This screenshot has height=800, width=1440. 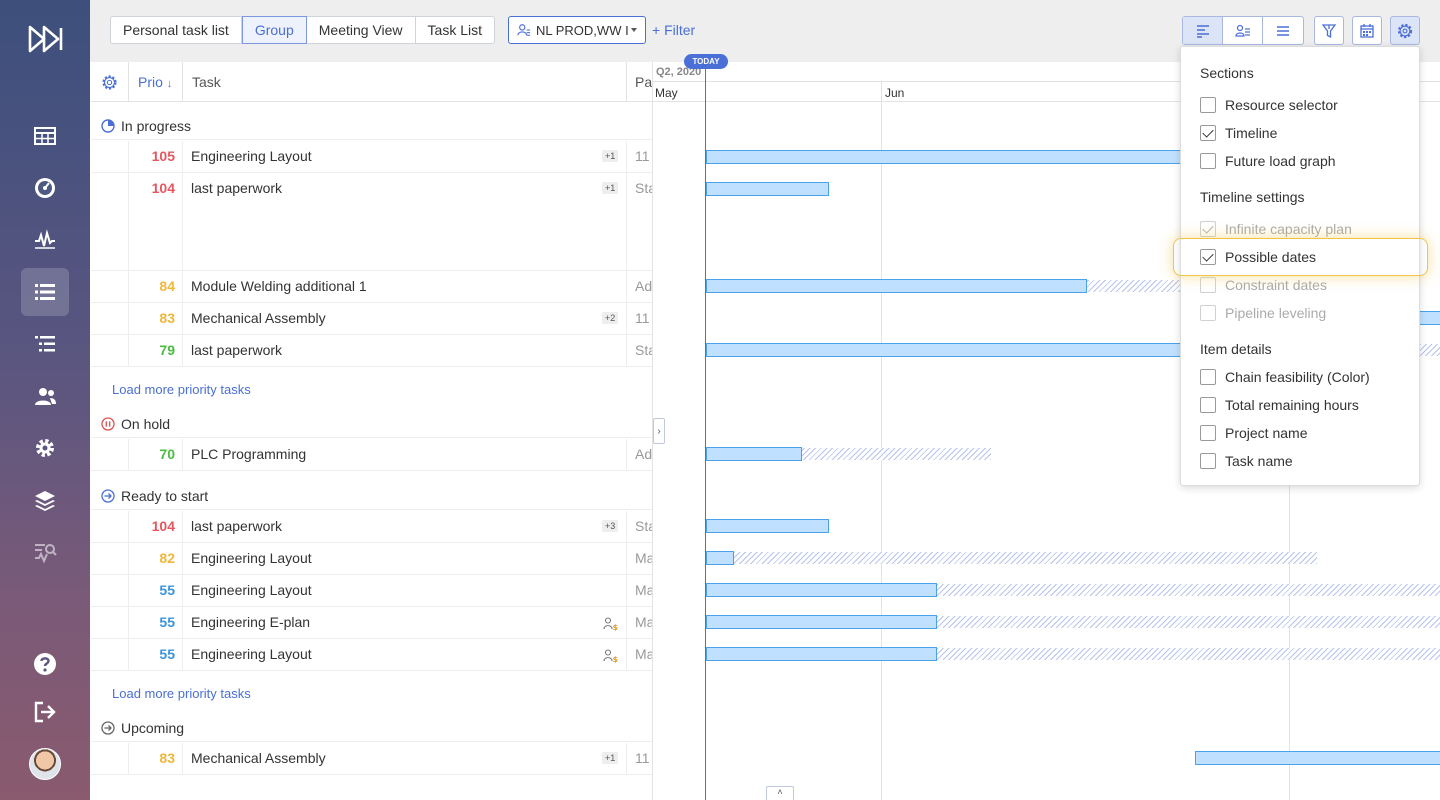 What do you see at coordinates (45, 396) in the screenshot?
I see `nav-users` at bounding box center [45, 396].